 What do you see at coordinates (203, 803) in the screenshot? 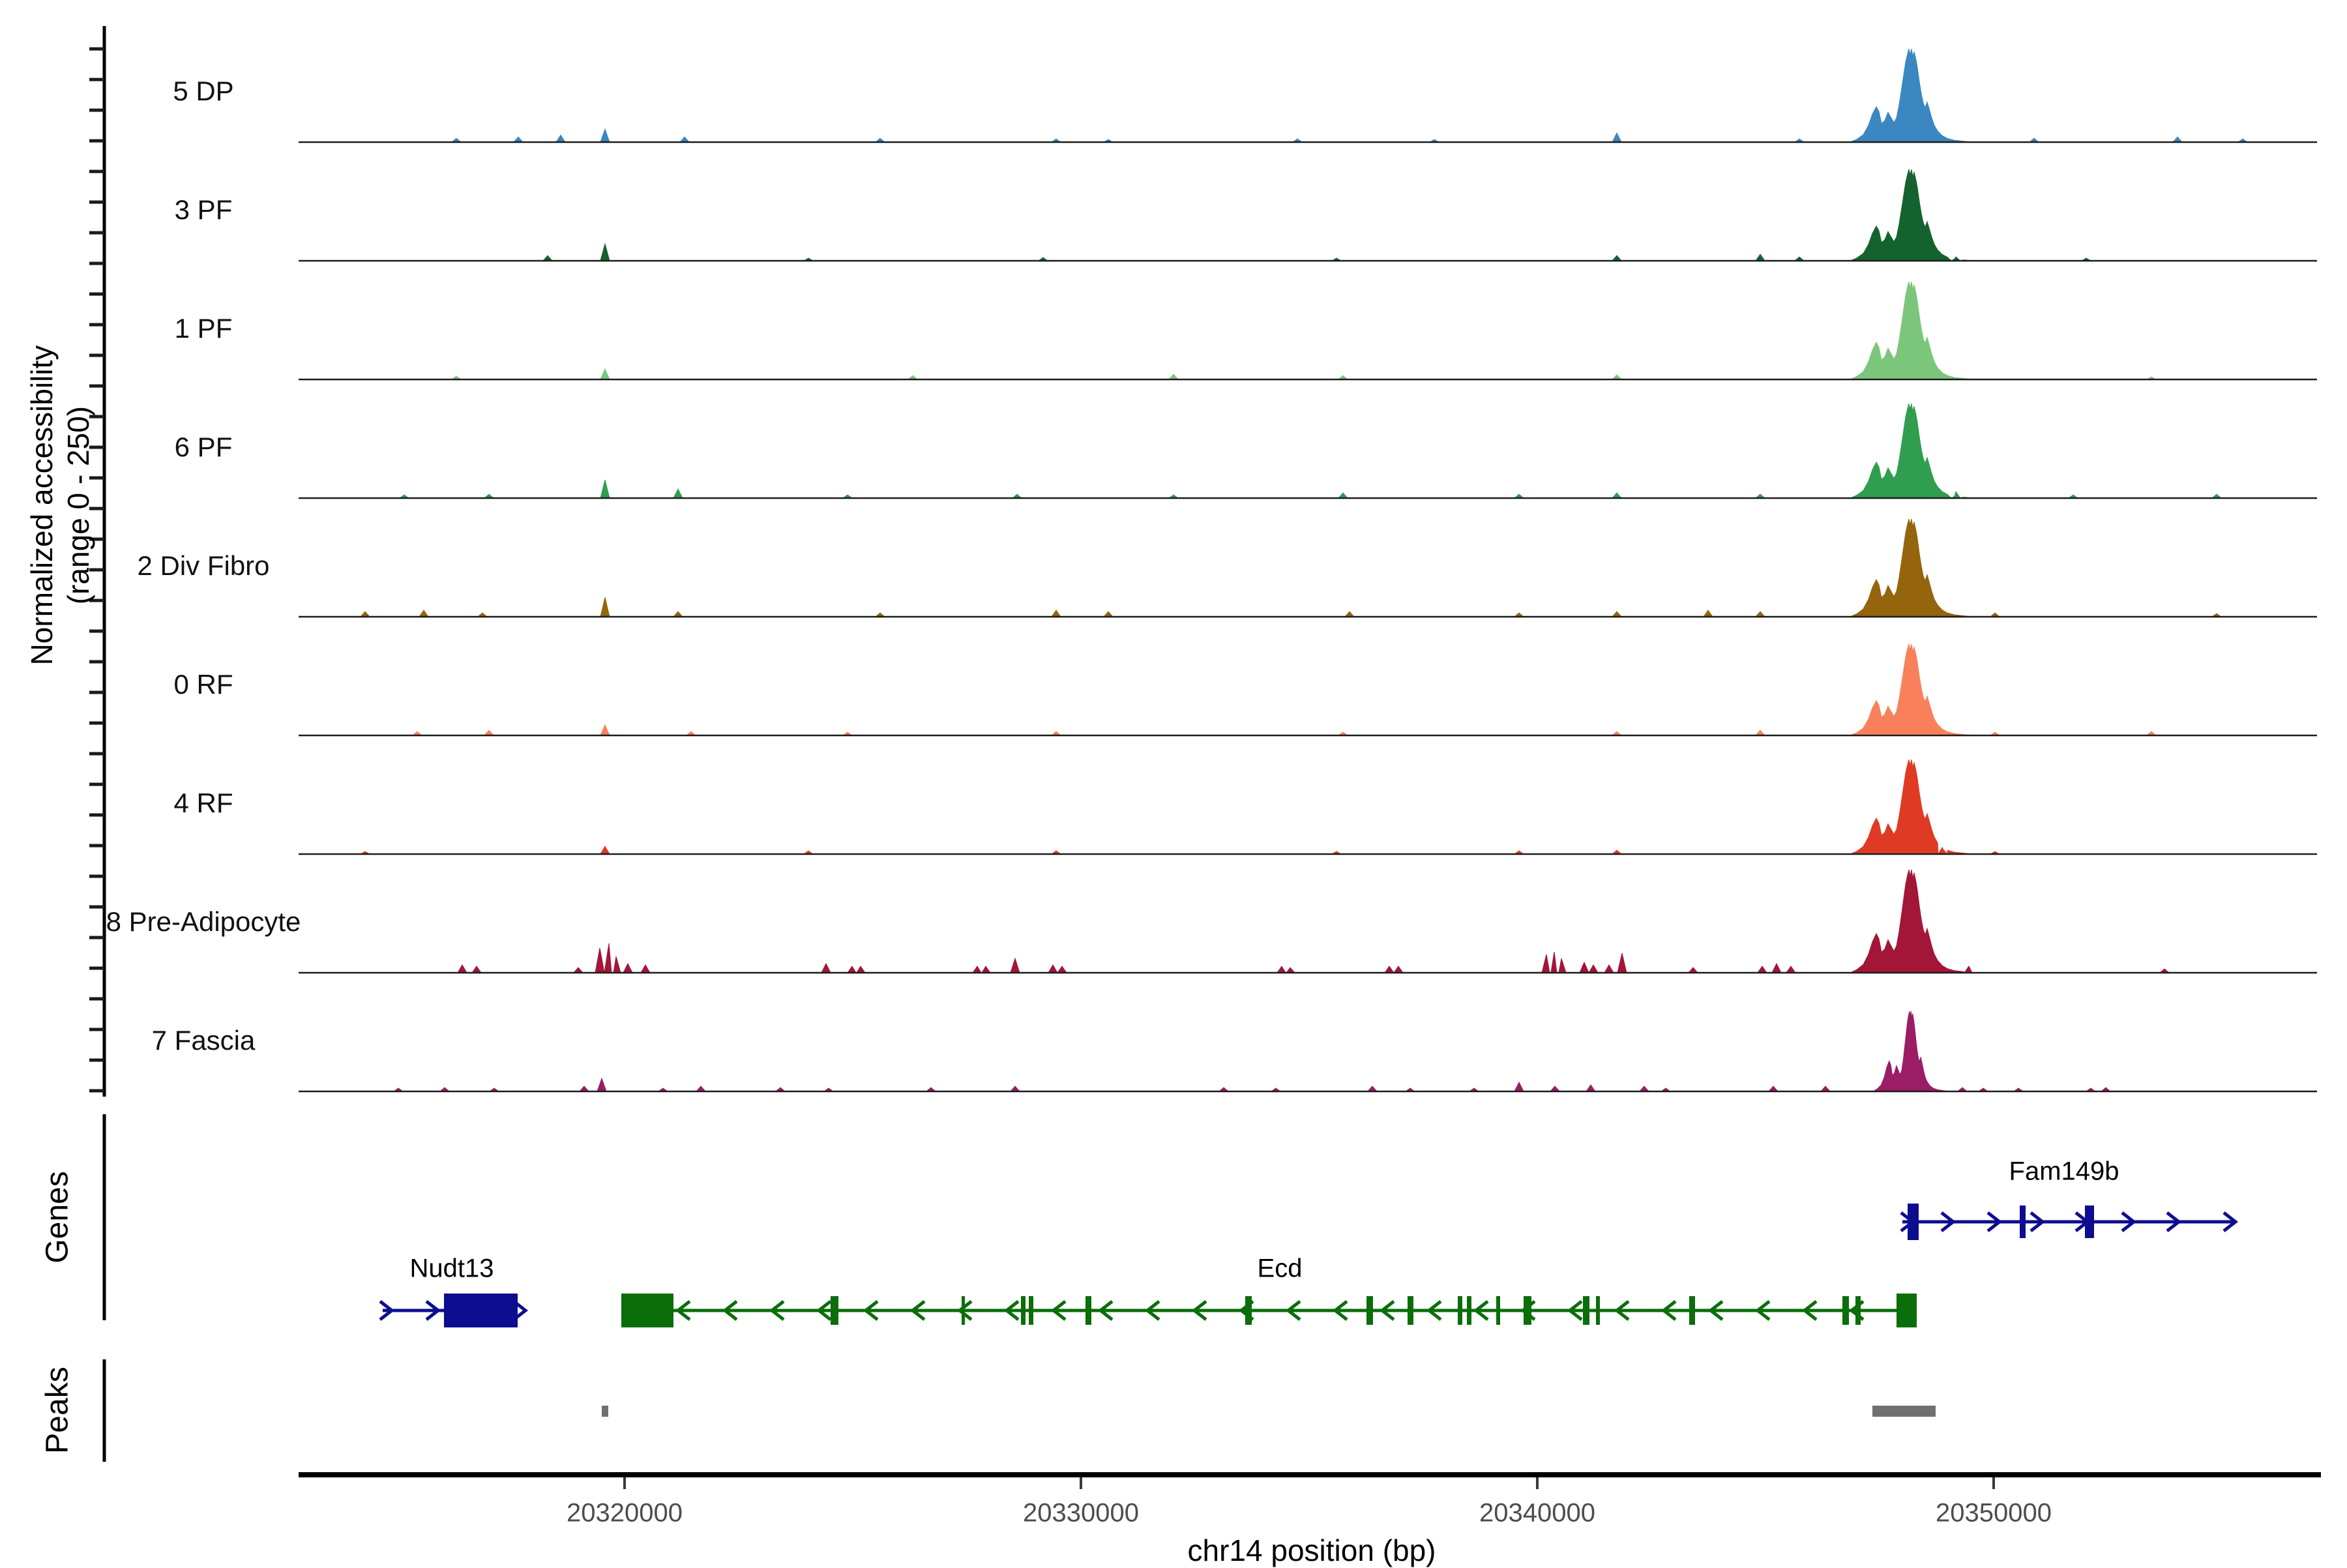
I see `track-label-4-rf: 4 RF` at bounding box center [203, 803].